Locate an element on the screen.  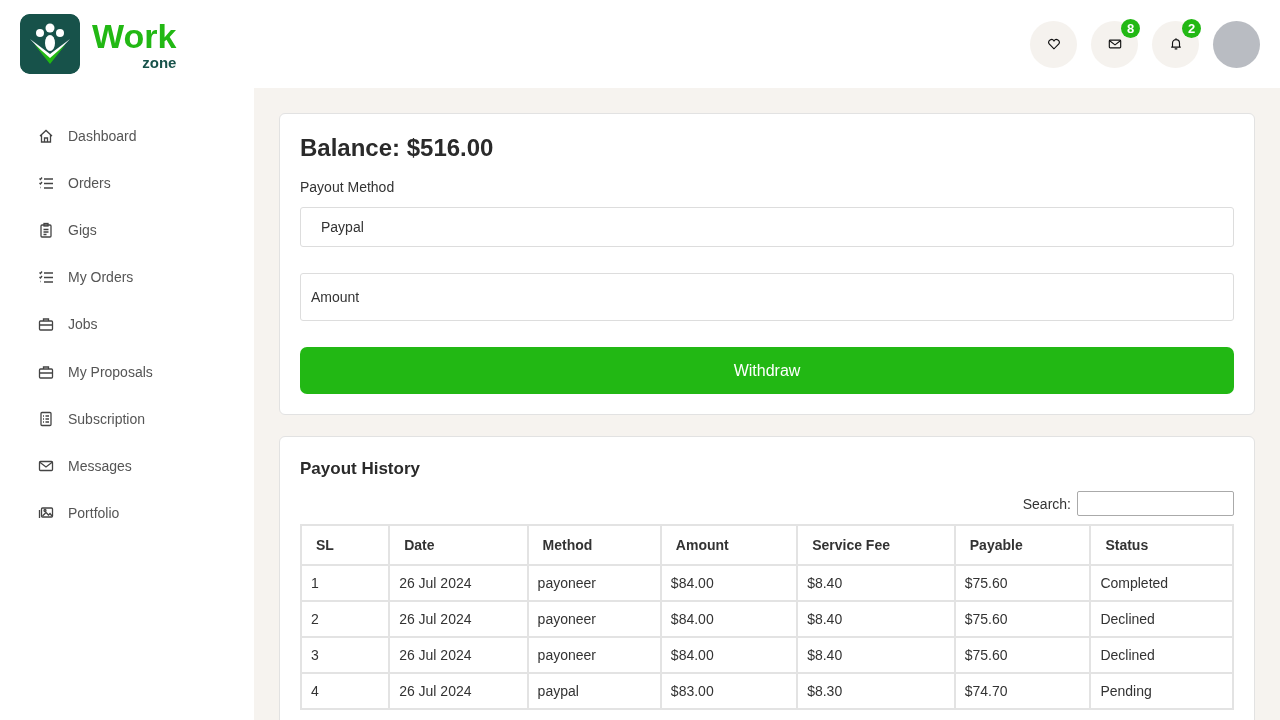
column-header: Payable is located at coordinates (1022, 545).